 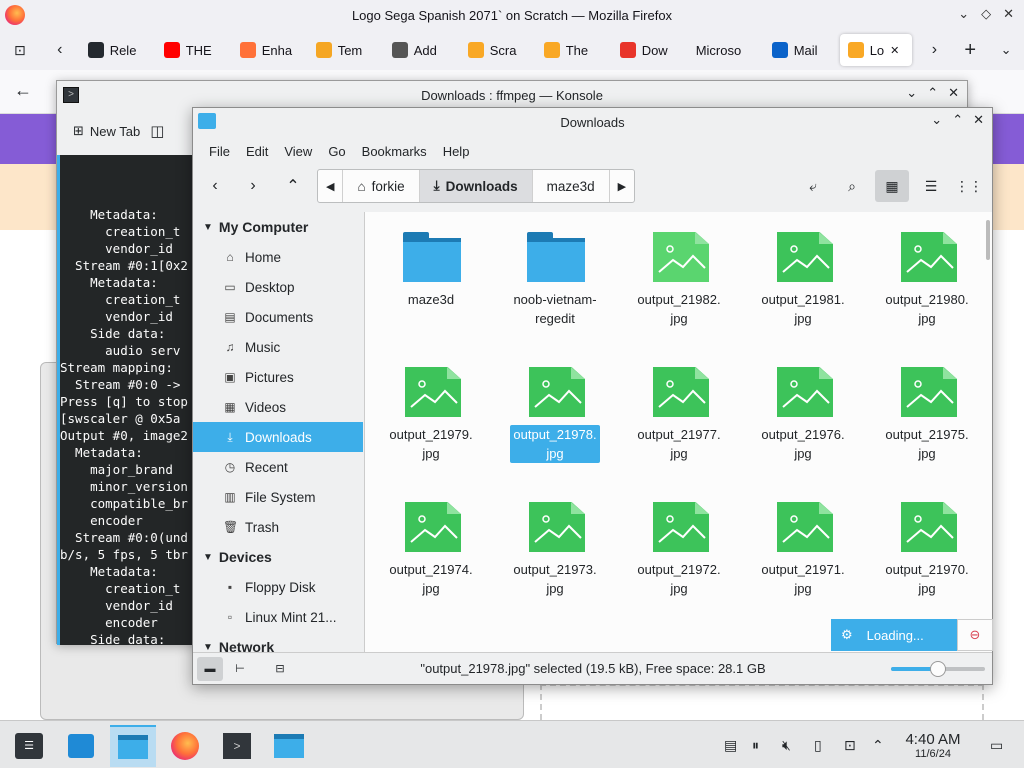 I want to click on browser-tab: Rele, so click(x=117, y=50).